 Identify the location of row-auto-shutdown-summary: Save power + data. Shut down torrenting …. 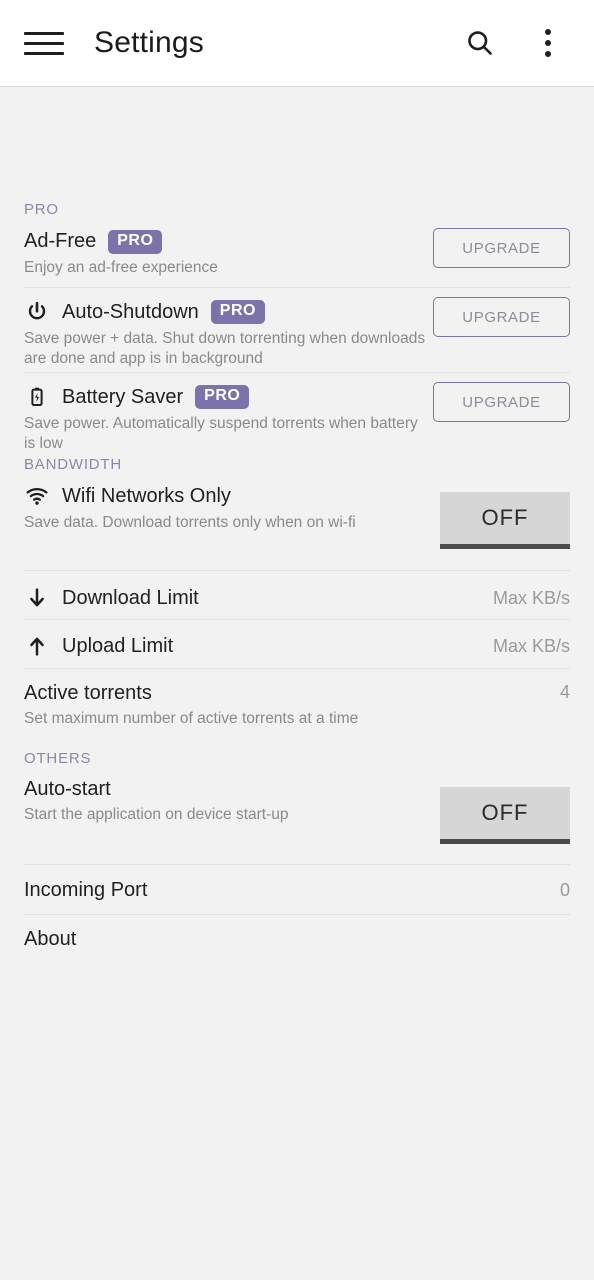
(225, 349).